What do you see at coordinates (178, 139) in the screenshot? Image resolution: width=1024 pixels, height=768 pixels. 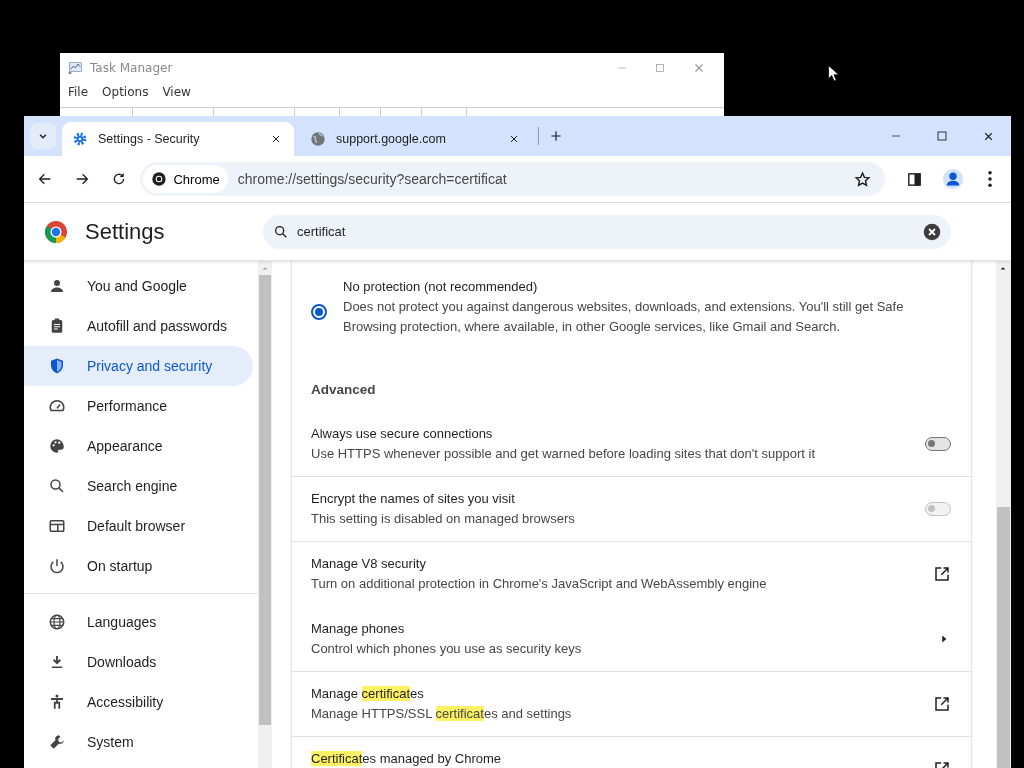 I see `browser-tab: Settings - Security` at bounding box center [178, 139].